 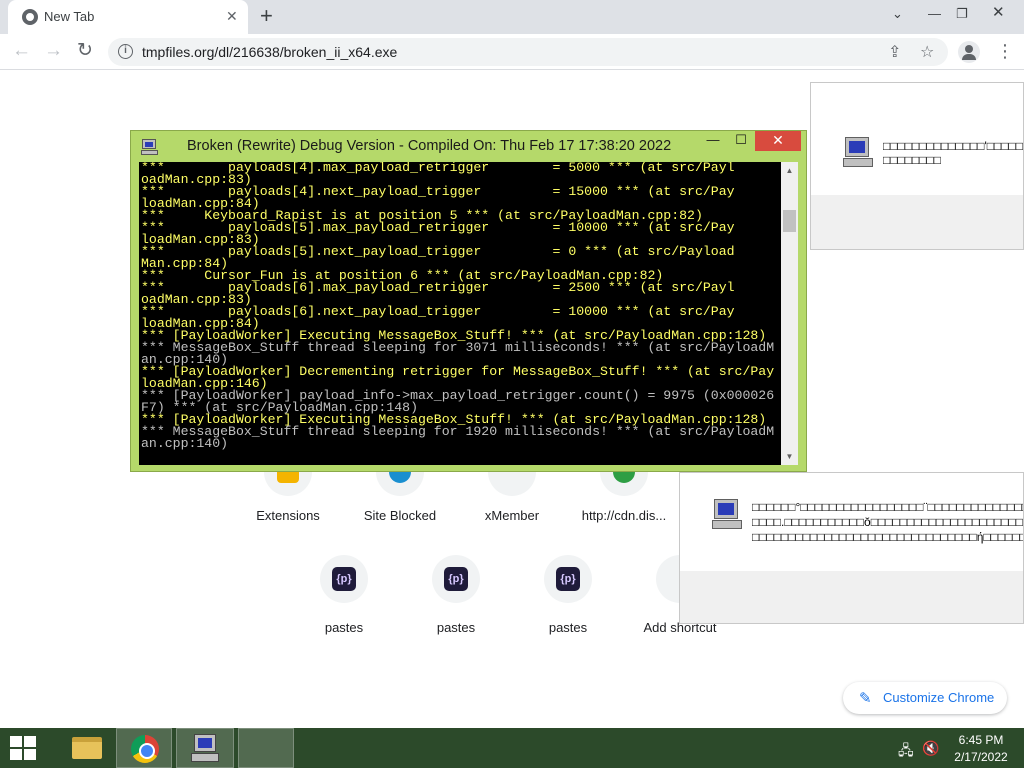 What do you see at coordinates (266, 748) in the screenshot?
I see `taskbar-blank-window` at bounding box center [266, 748].